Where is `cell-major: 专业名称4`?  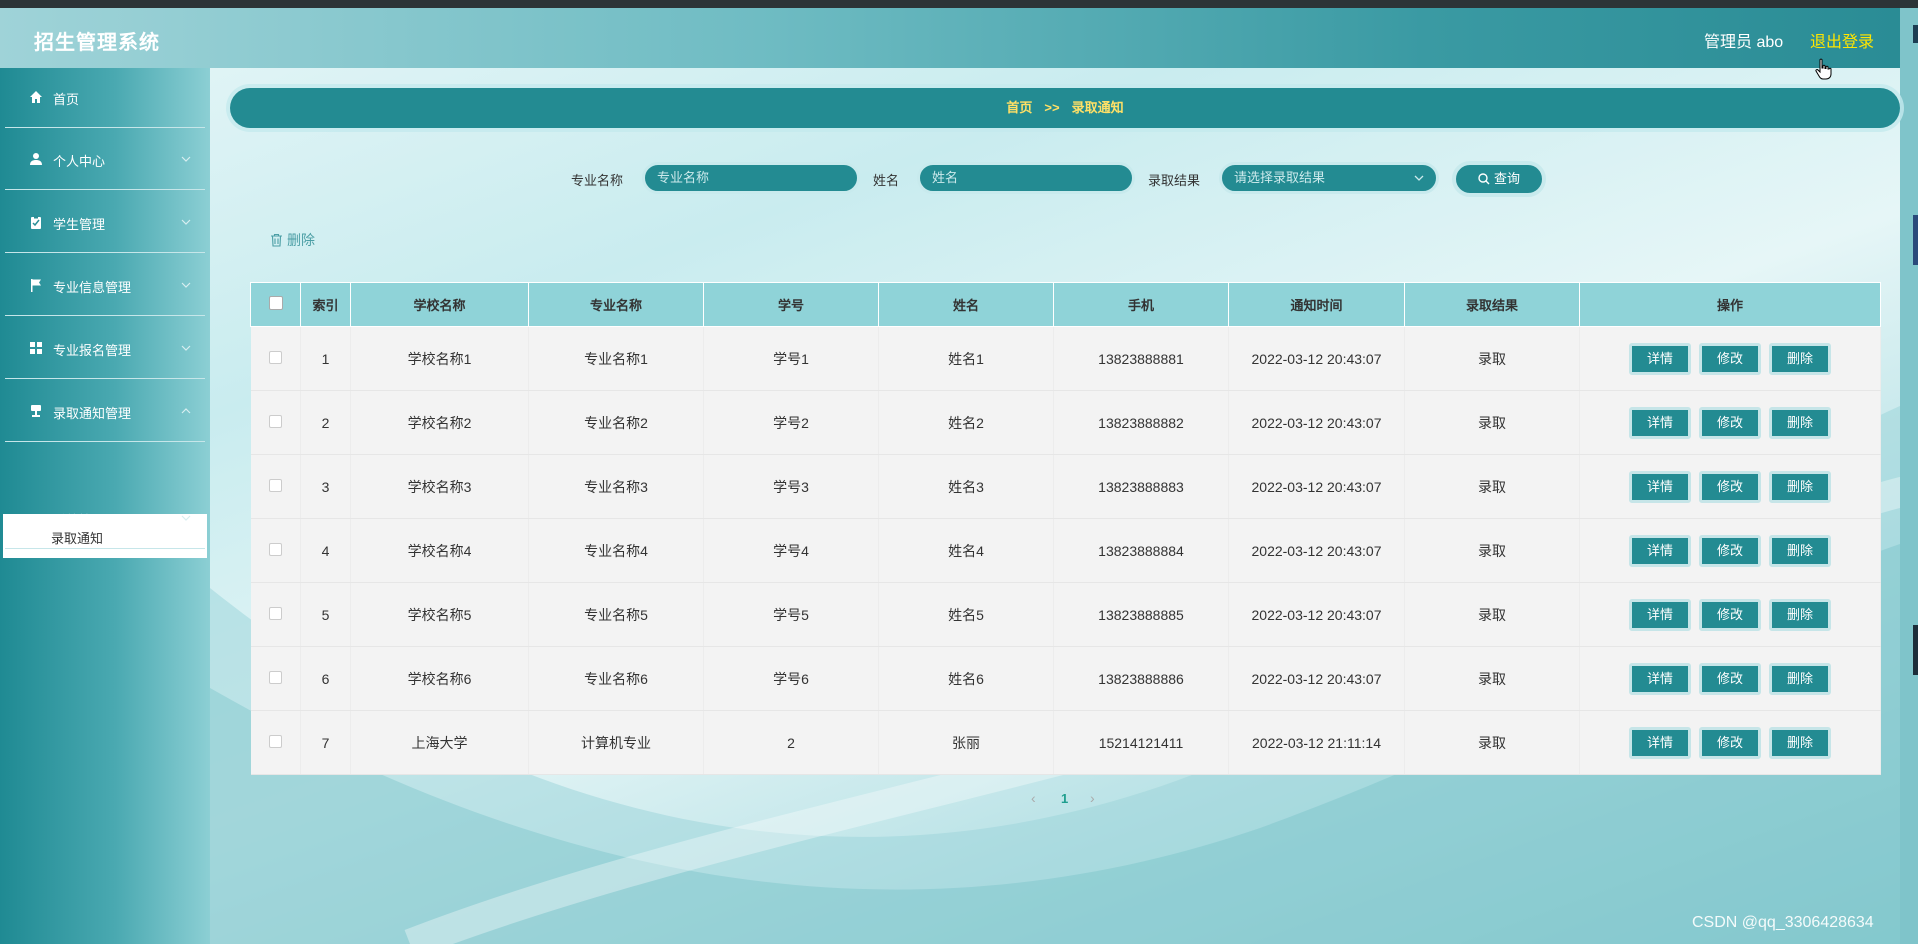 cell-major: 专业名称4 is located at coordinates (616, 550).